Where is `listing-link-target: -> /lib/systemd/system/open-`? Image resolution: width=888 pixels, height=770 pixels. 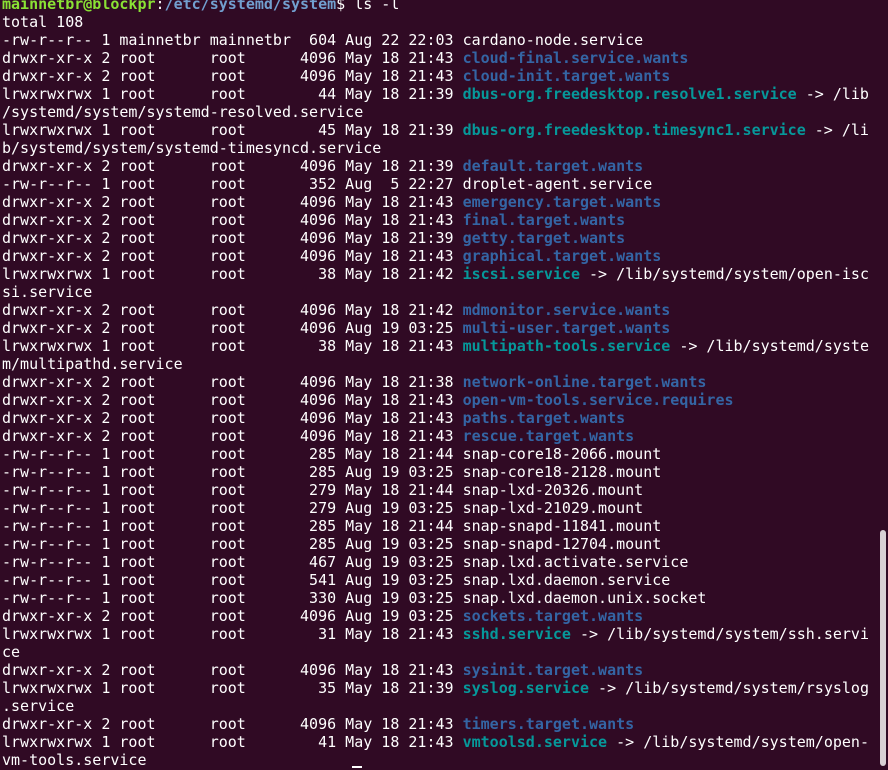
listing-link-target: -> /lib/systemd/system/open- is located at coordinates (738, 742).